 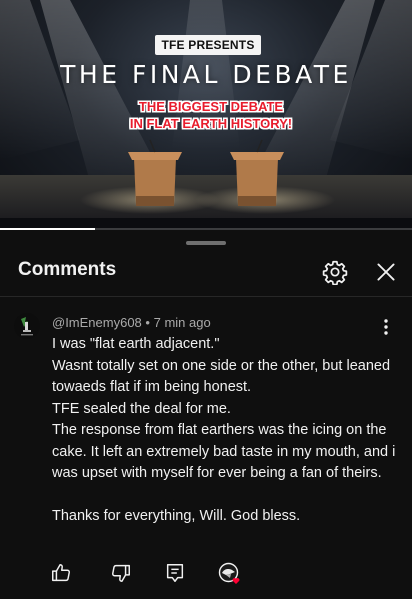 I want to click on header-divider, so click(x=206, y=296).